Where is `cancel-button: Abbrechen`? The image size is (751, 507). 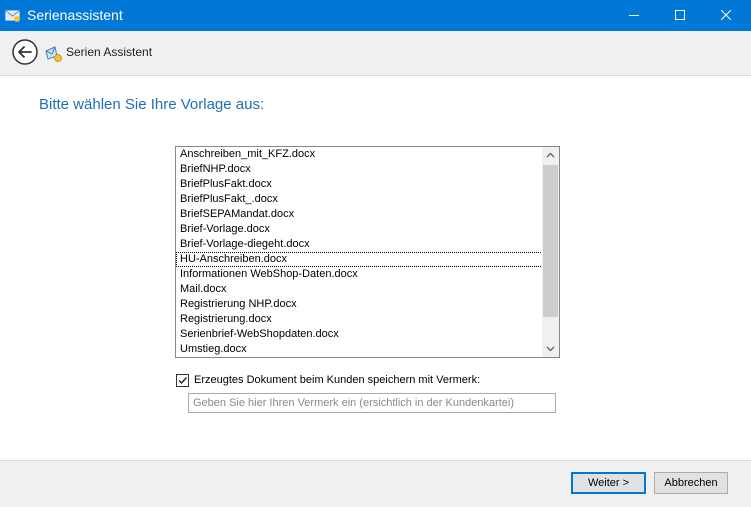 cancel-button: Abbrechen is located at coordinates (691, 483).